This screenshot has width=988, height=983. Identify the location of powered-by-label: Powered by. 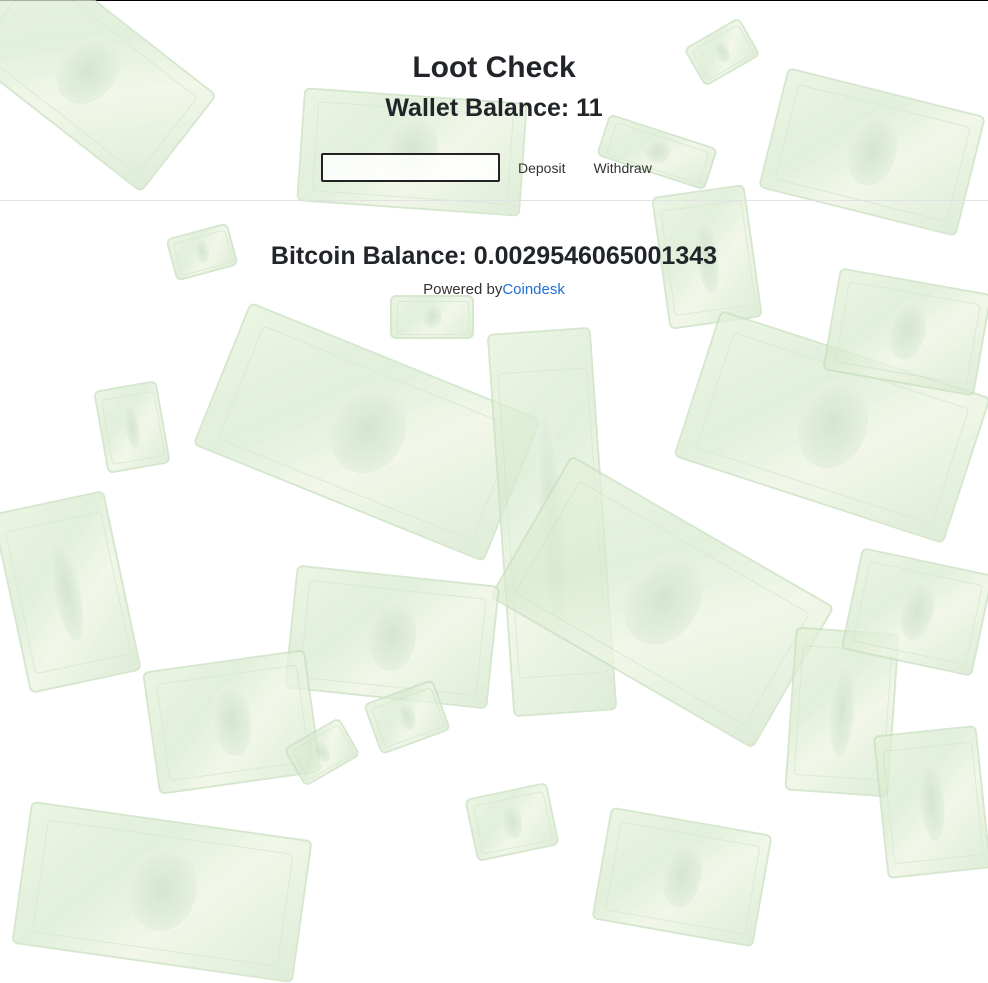
(463, 289).